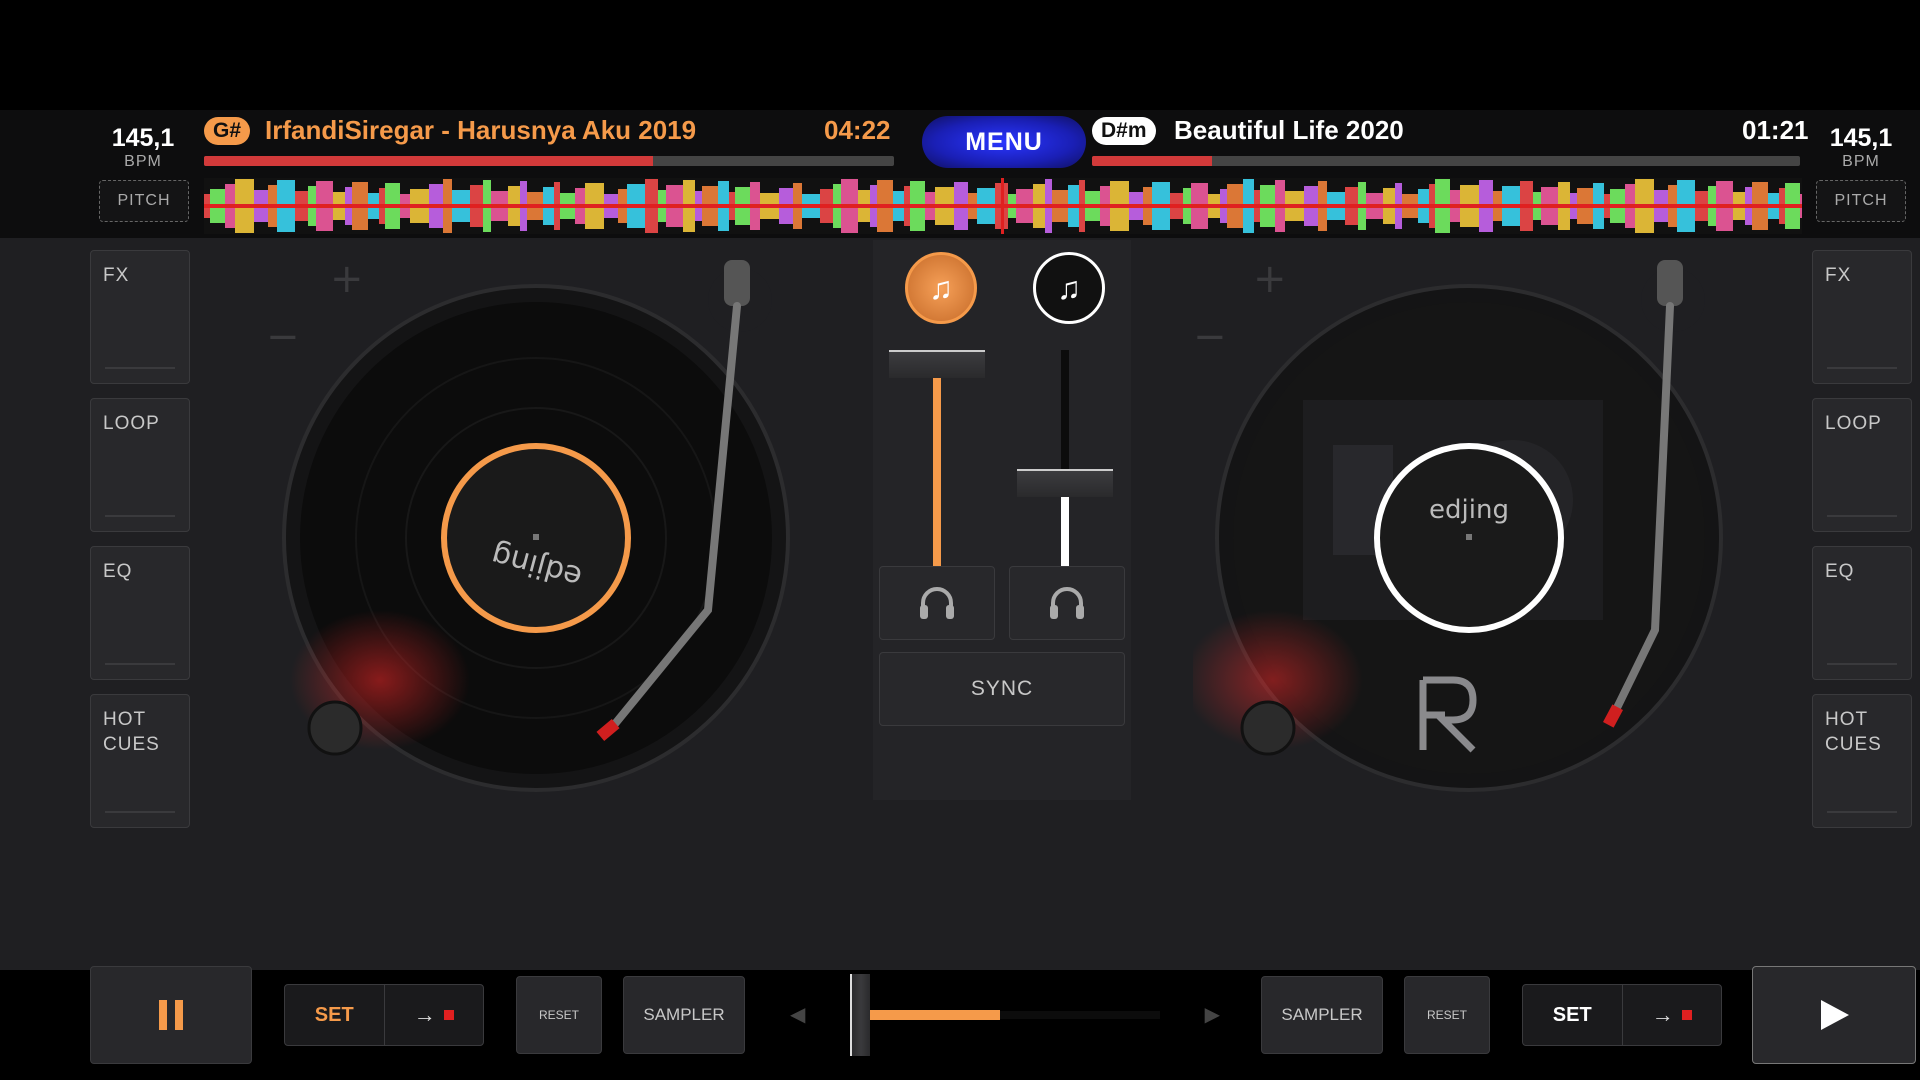 The image size is (1920, 1080). I want to click on bpm-value-left: 145,1, so click(143, 138).